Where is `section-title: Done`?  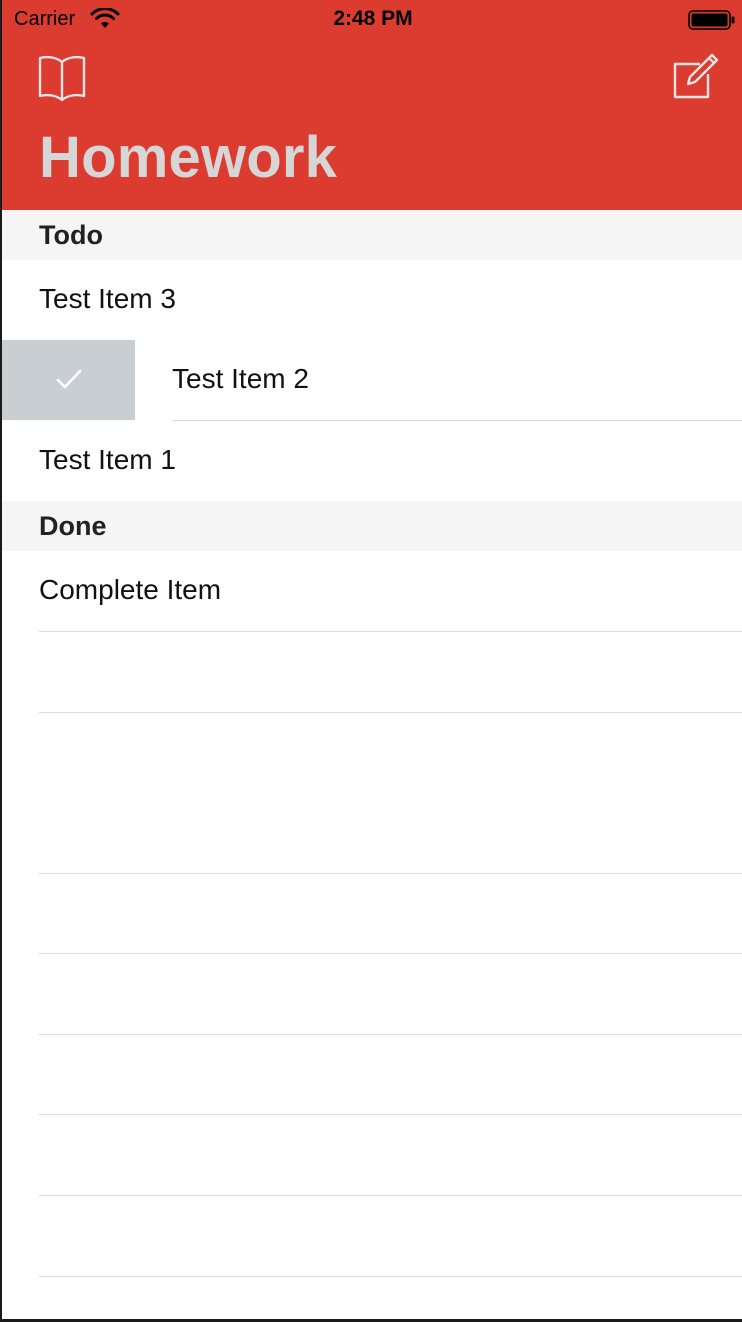
section-title: Done is located at coordinates (73, 526).